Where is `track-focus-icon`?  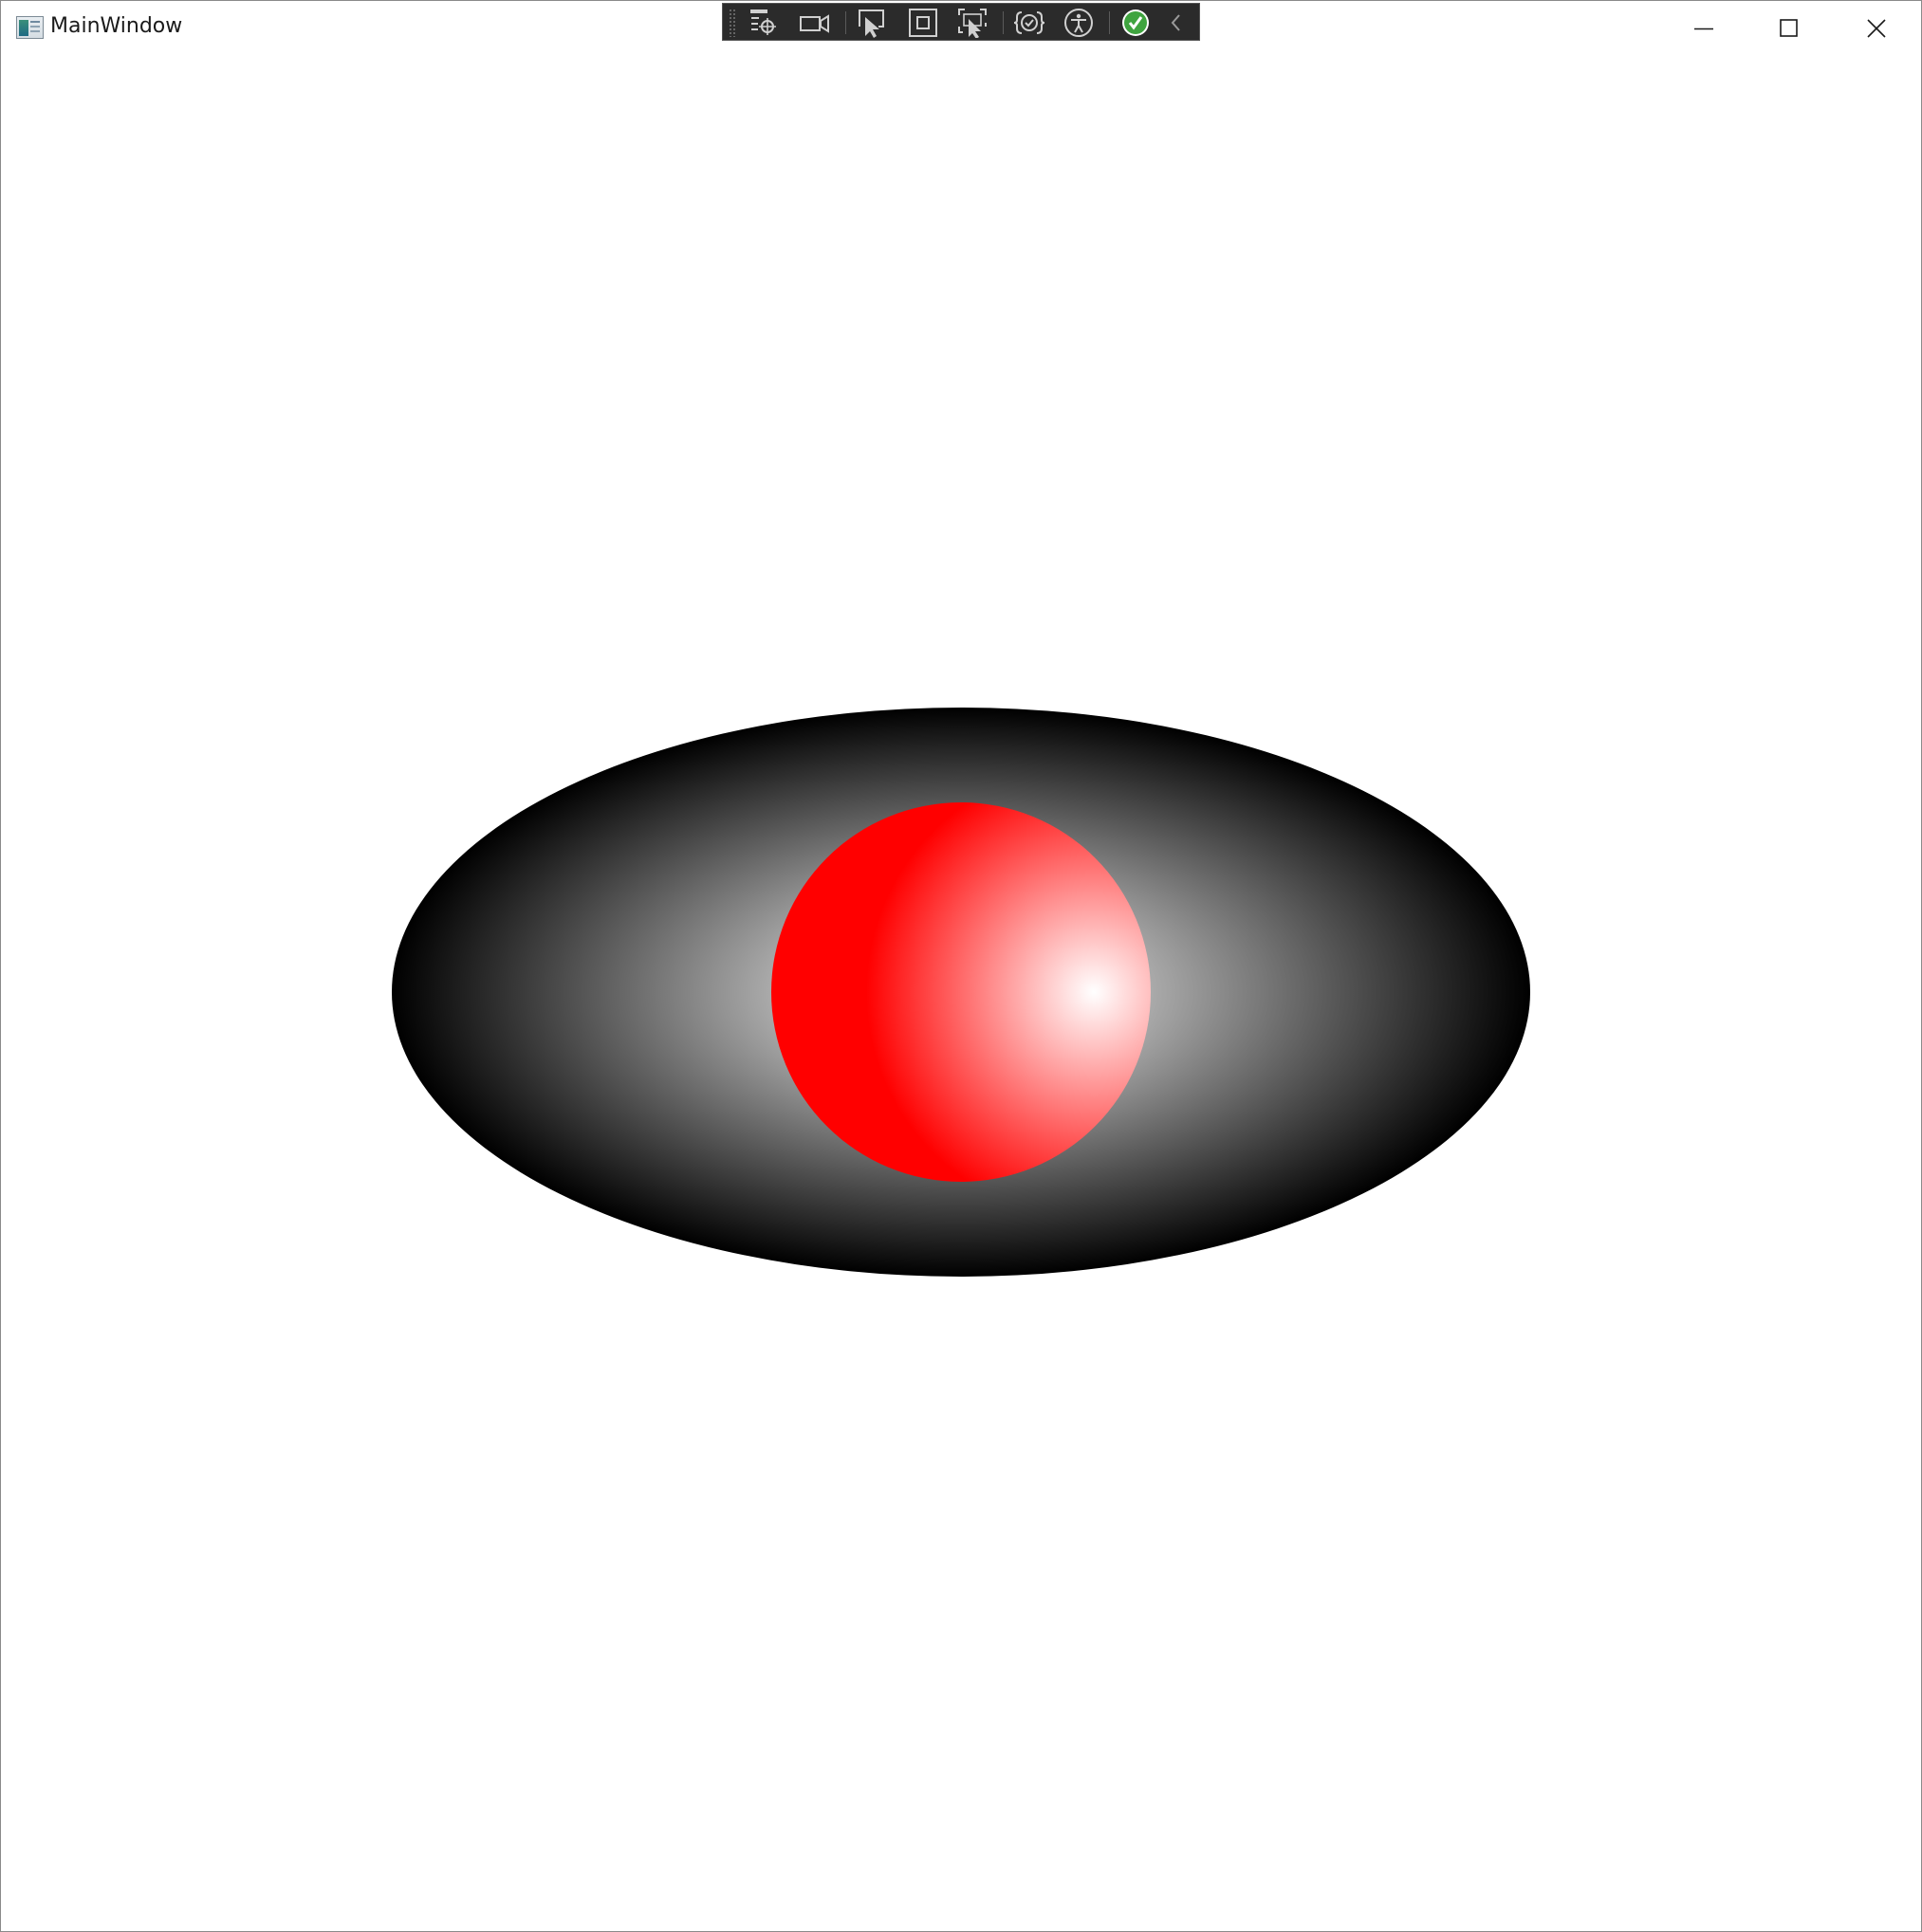 track-focus-icon is located at coordinates (972, 24).